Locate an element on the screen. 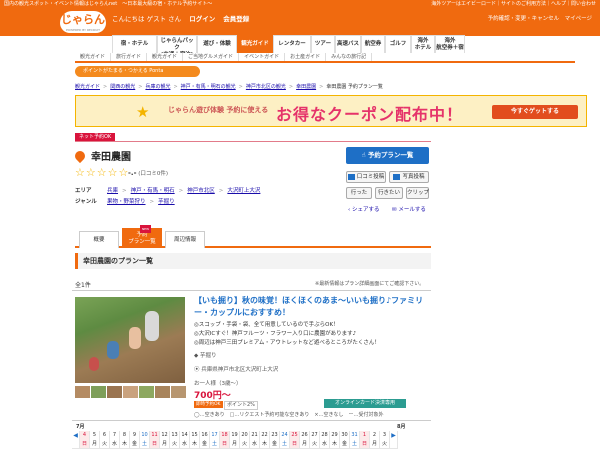 This screenshot has width=600, height=449. calendar-day: 4日 is located at coordinates (85, 440).